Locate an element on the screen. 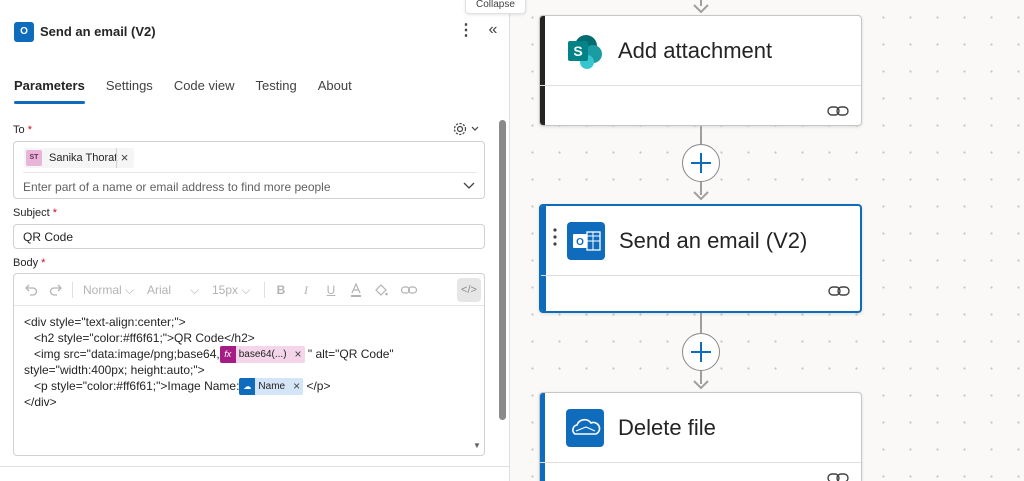 Image resolution: width=1024 pixels, height=481 pixels. dynamic-content-token: ☁ Name × is located at coordinates (271, 387).